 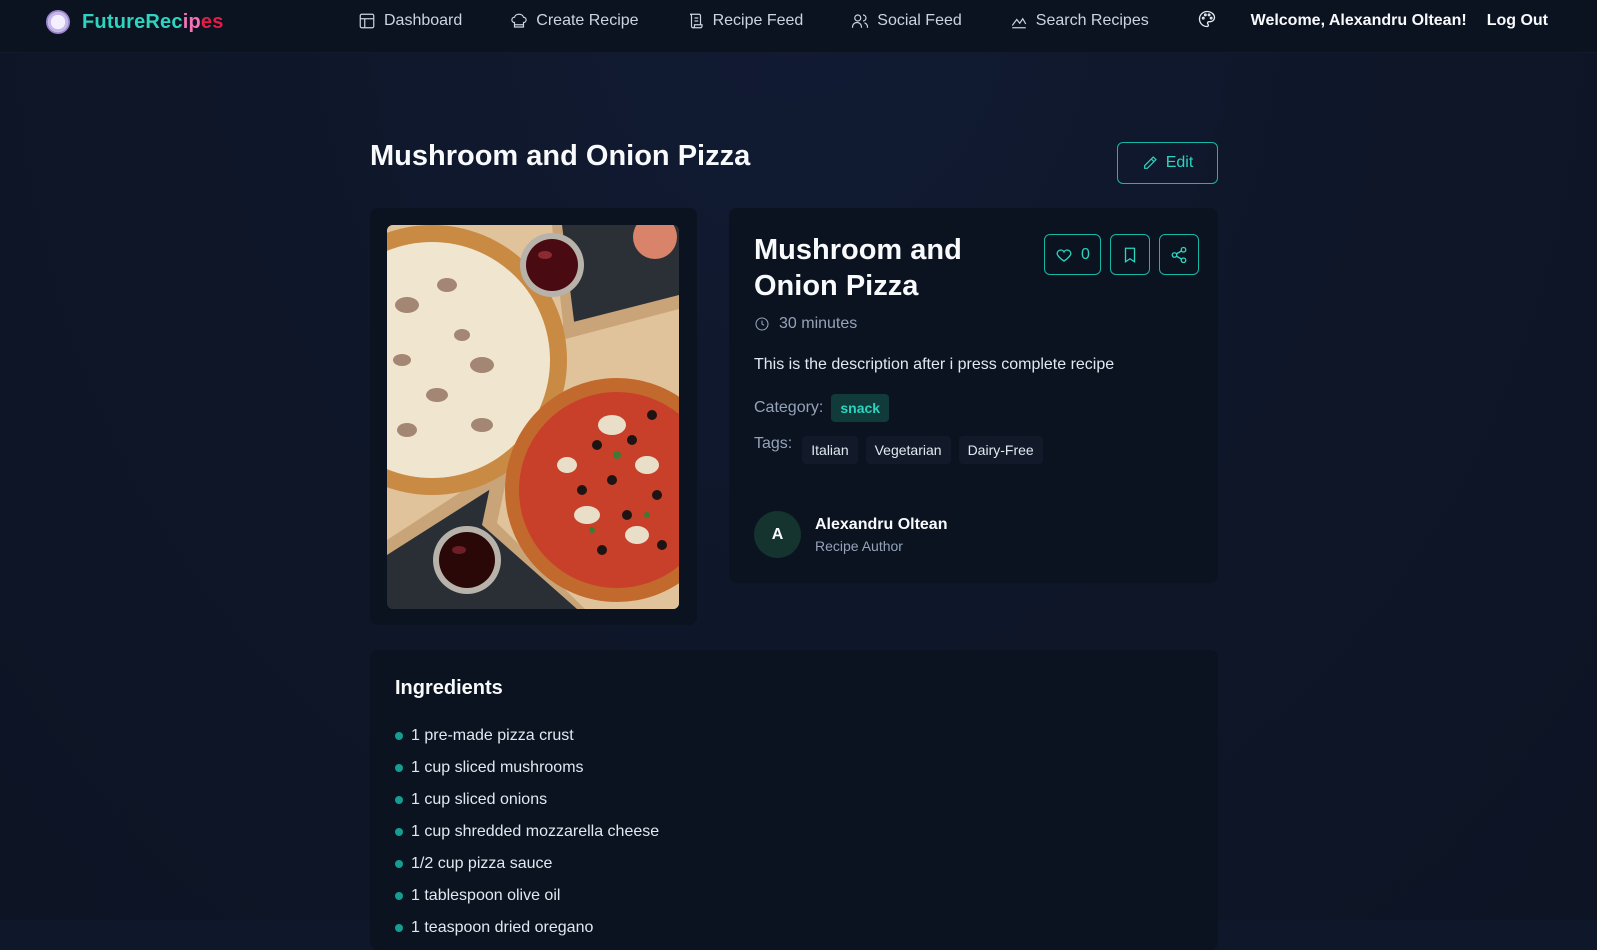 What do you see at coordinates (881, 524) in the screenshot?
I see `author-name: Alexandru Oltean` at bounding box center [881, 524].